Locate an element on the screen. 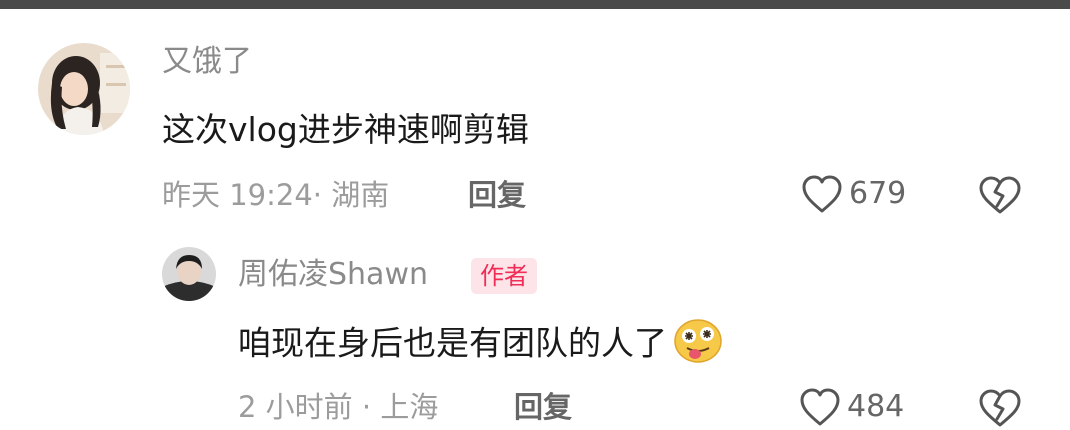 This screenshot has height=430, width=1070. comment-text: 咱现在身后也是有团队的人了 is located at coordinates (480, 343).